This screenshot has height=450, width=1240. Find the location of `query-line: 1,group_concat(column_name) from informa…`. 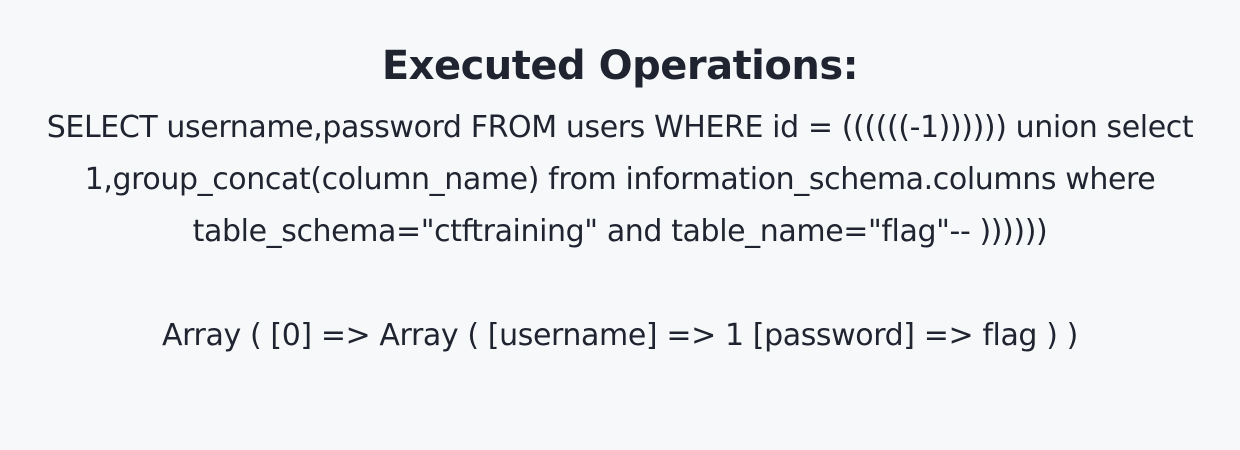

query-line: 1,group_concat(column_name) from informa… is located at coordinates (620, 179).